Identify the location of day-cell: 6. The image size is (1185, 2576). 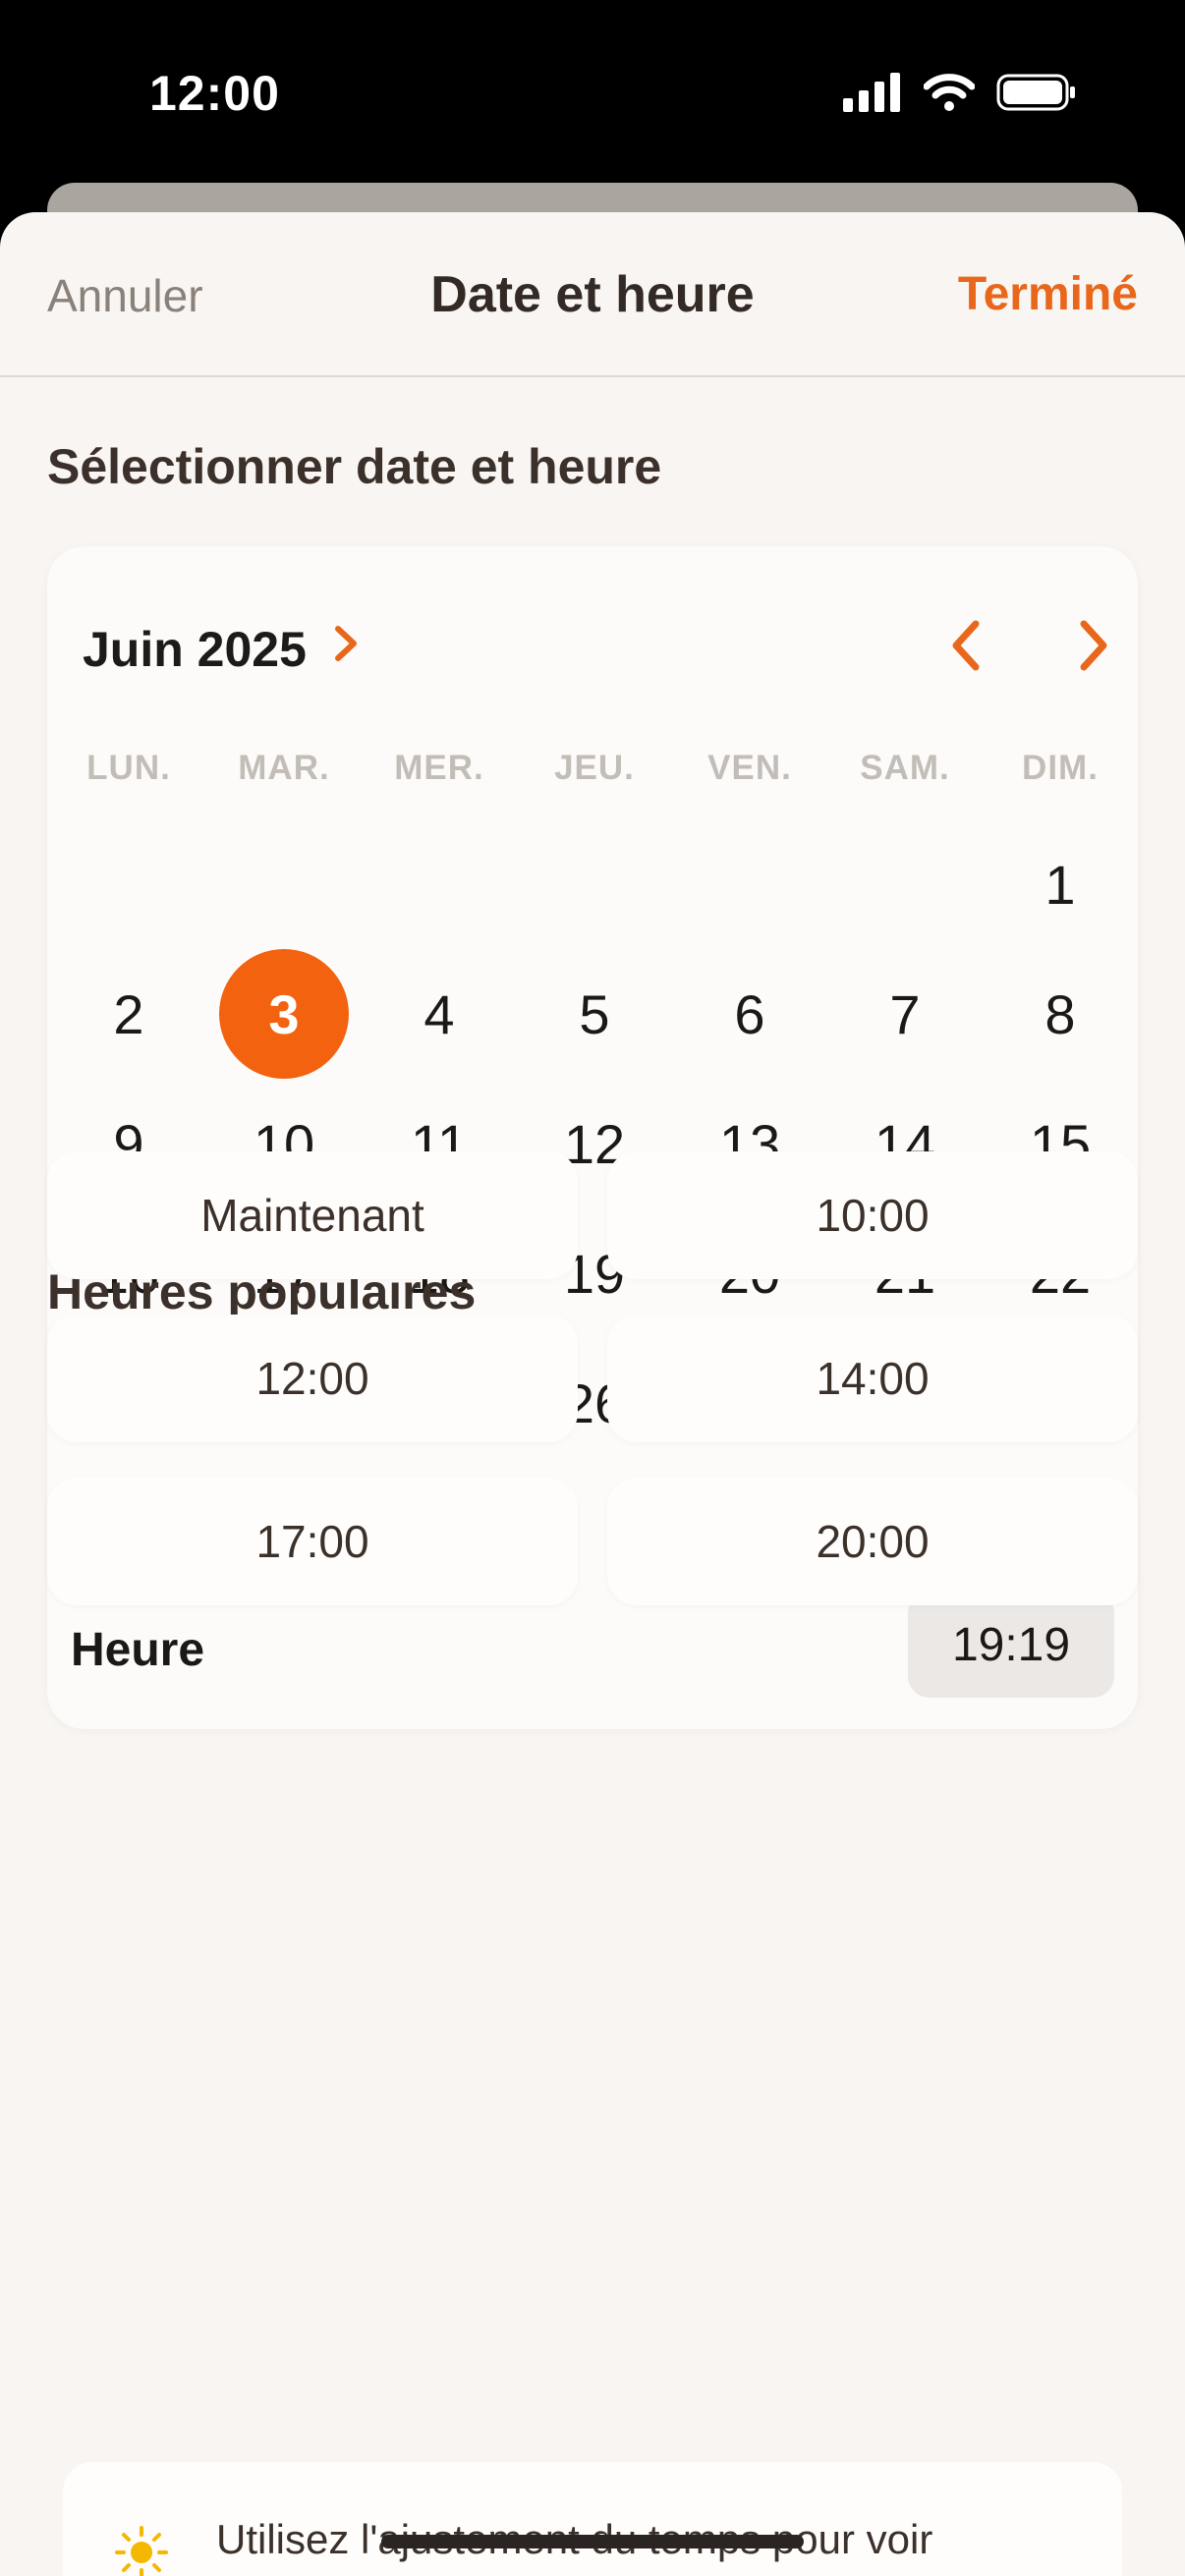
(750, 1014).